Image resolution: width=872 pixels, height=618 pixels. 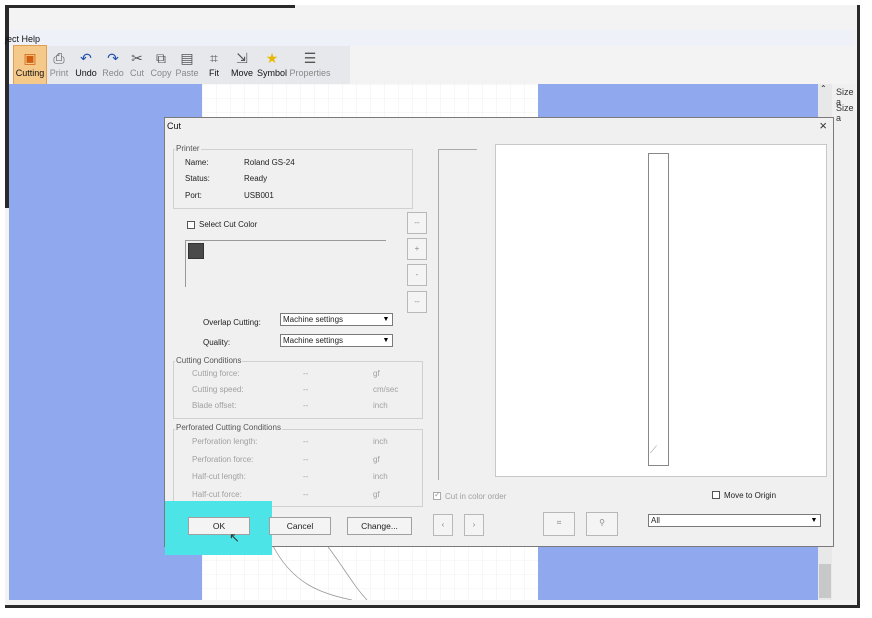 I want to click on toolbar-undo-icon: ↶, so click(x=86, y=58).